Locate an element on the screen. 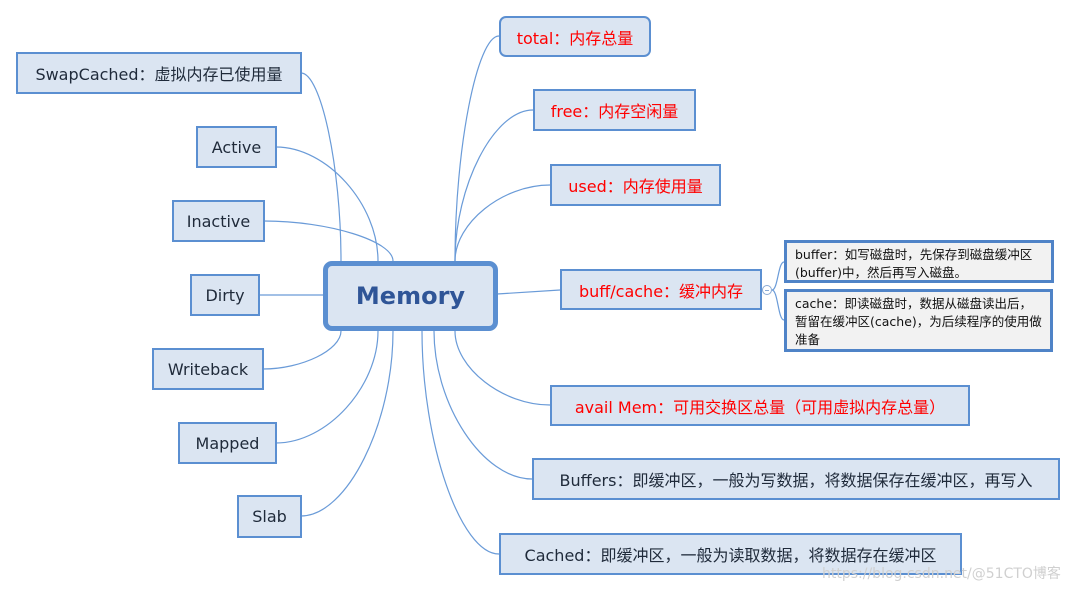 This screenshot has height=591, width=1077. node-active: Active is located at coordinates (236, 147).